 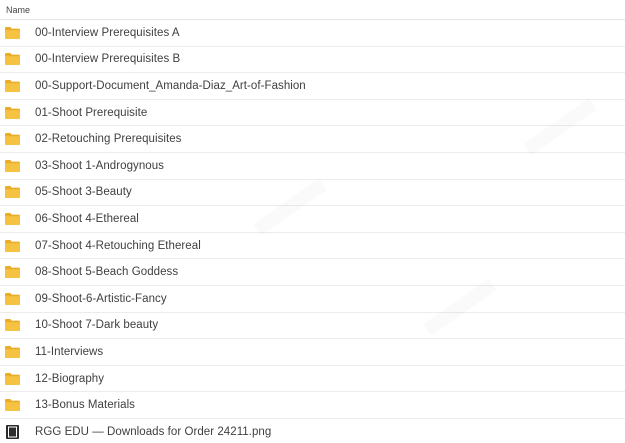 I want to click on folder-row: 00-Interview Prerequisites B, so click(x=312, y=60).